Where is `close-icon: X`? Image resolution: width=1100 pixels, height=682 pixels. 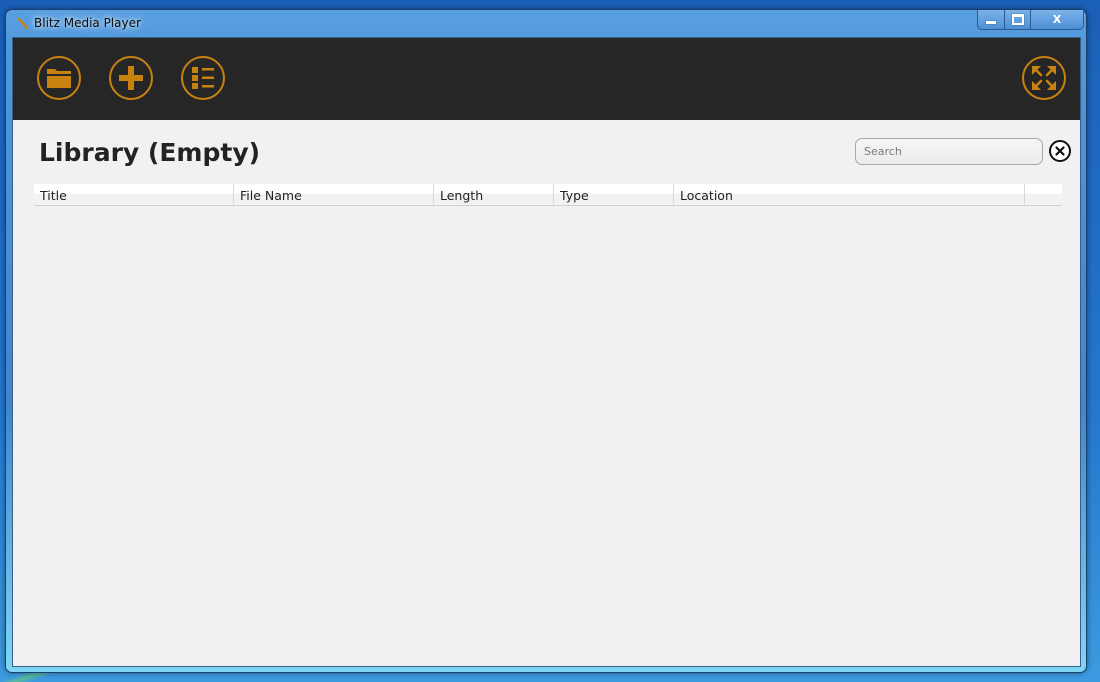
close-icon: X is located at coordinates (1057, 19).